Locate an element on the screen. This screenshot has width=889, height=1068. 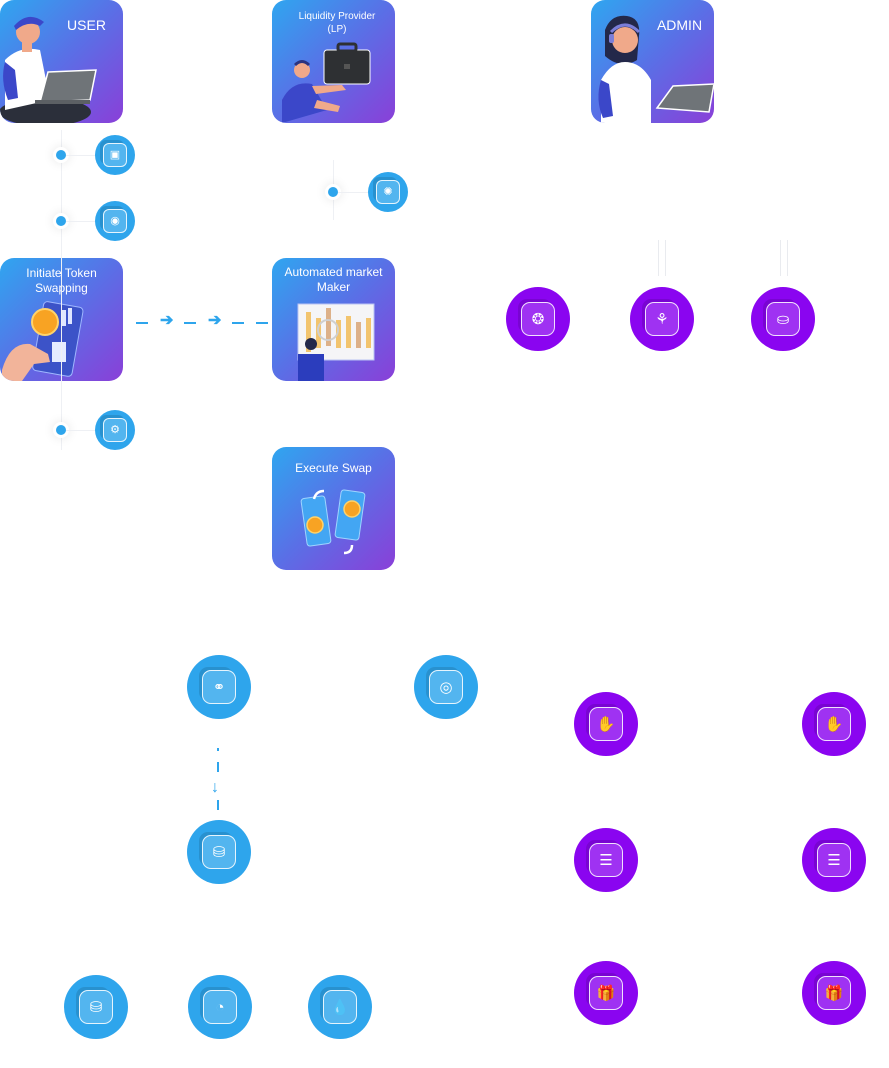
user-deposit-node: ⛁ is located at coordinates (96, 1007).